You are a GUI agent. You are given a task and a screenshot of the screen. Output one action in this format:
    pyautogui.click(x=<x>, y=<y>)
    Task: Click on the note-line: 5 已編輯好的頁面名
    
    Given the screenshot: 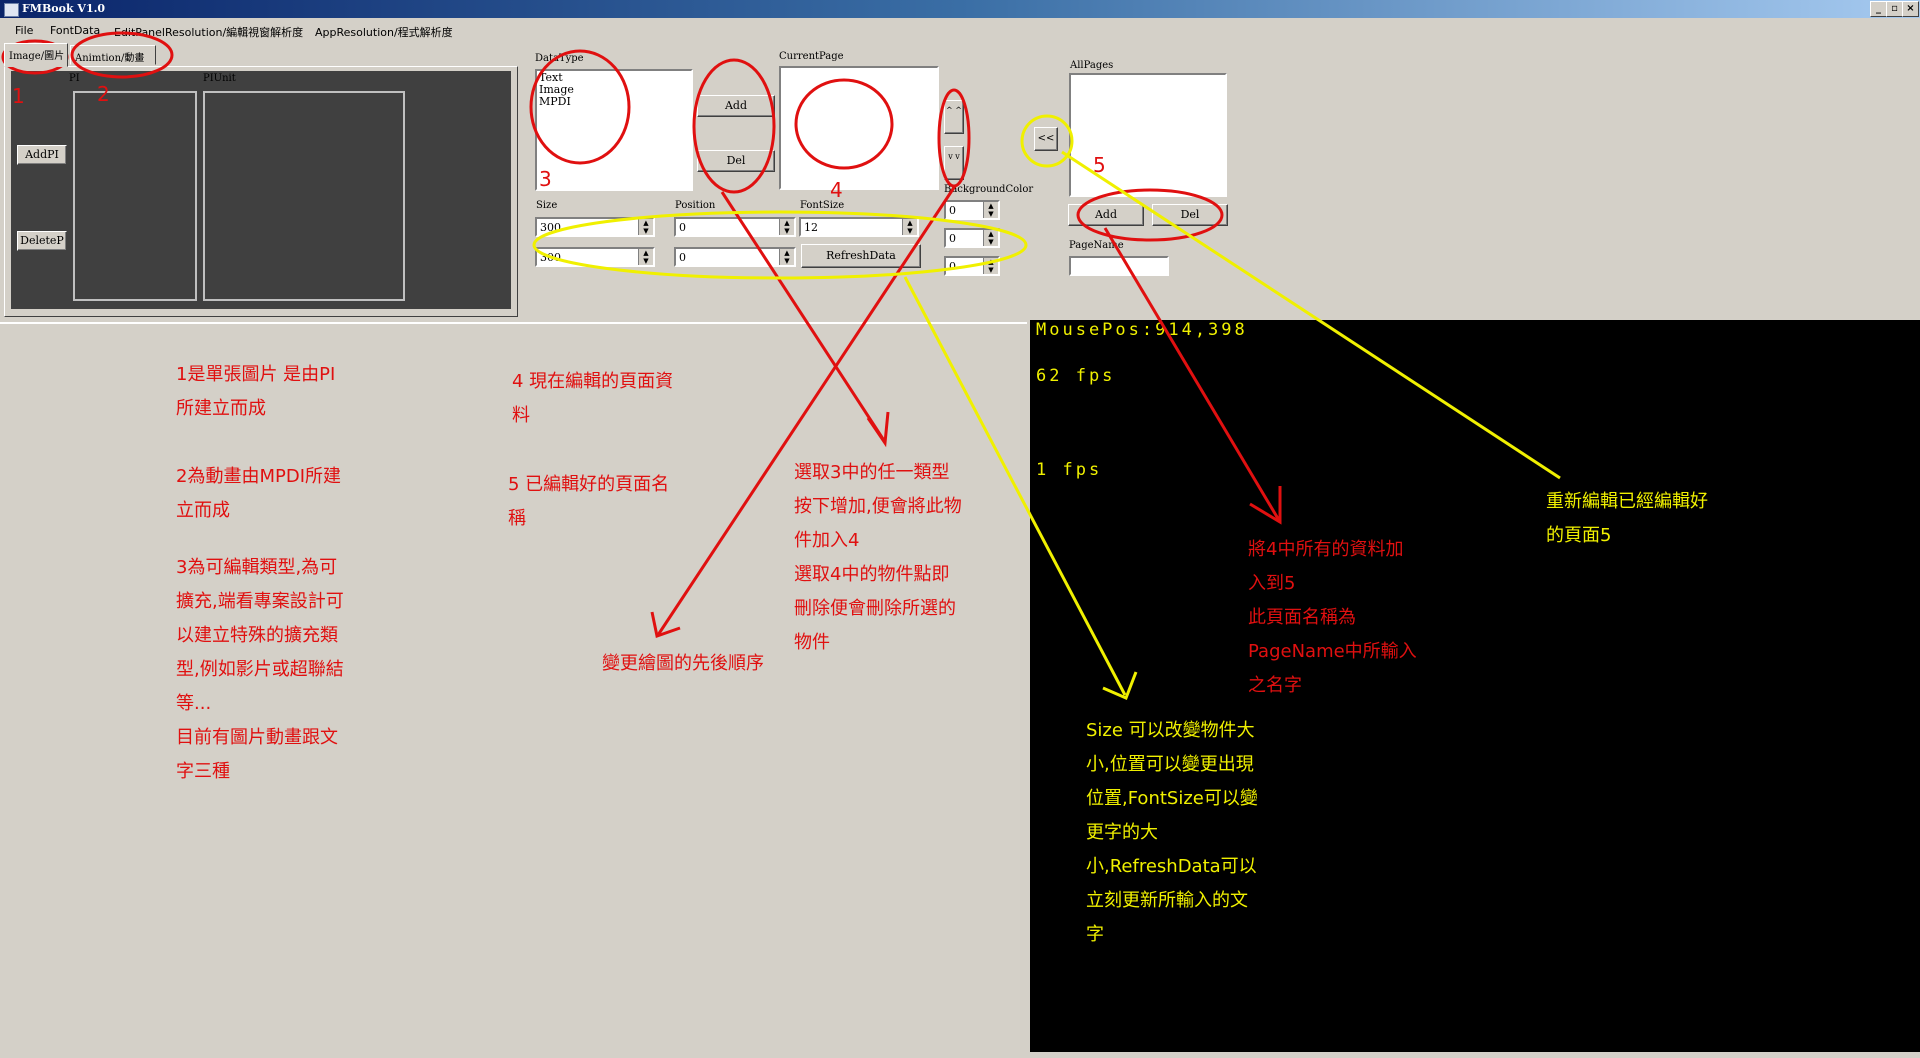 What is the action you would take?
    pyautogui.click(x=589, y=484)
    